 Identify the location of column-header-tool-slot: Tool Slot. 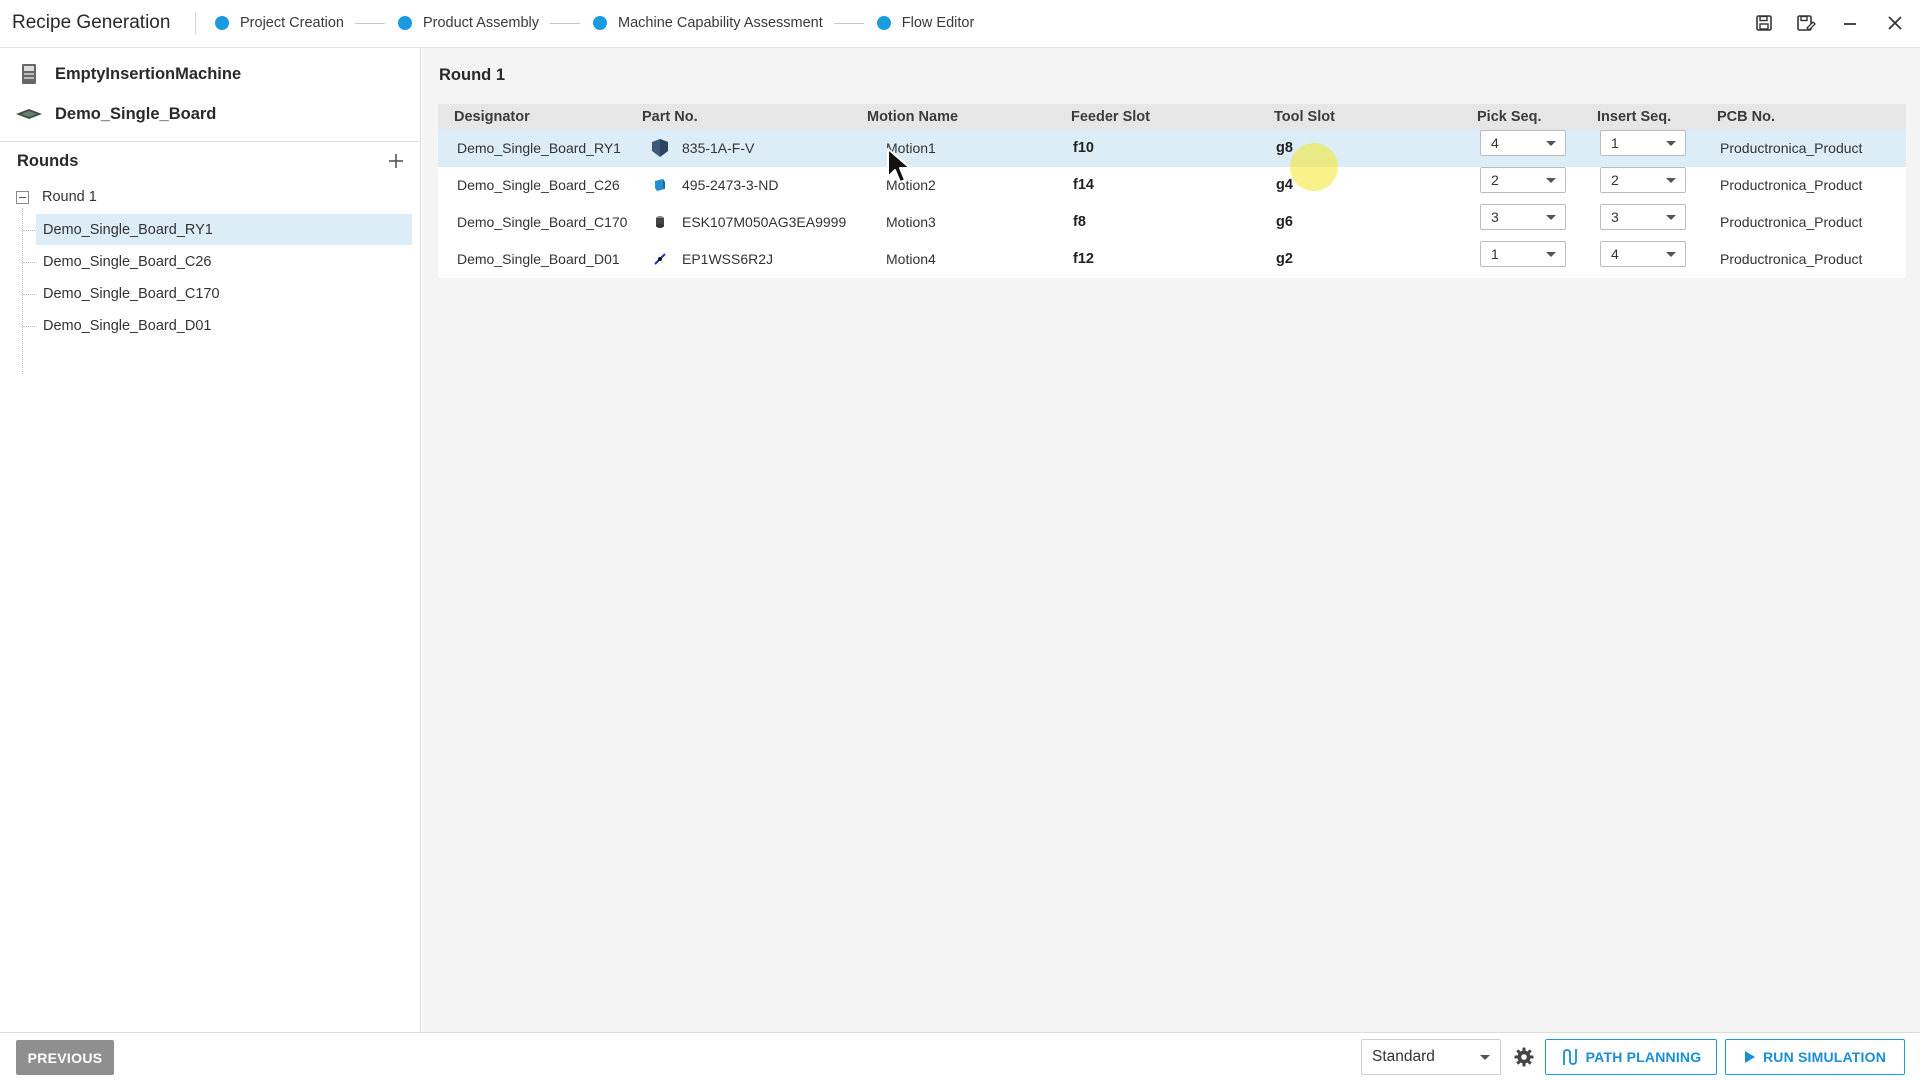
(1304, 117).